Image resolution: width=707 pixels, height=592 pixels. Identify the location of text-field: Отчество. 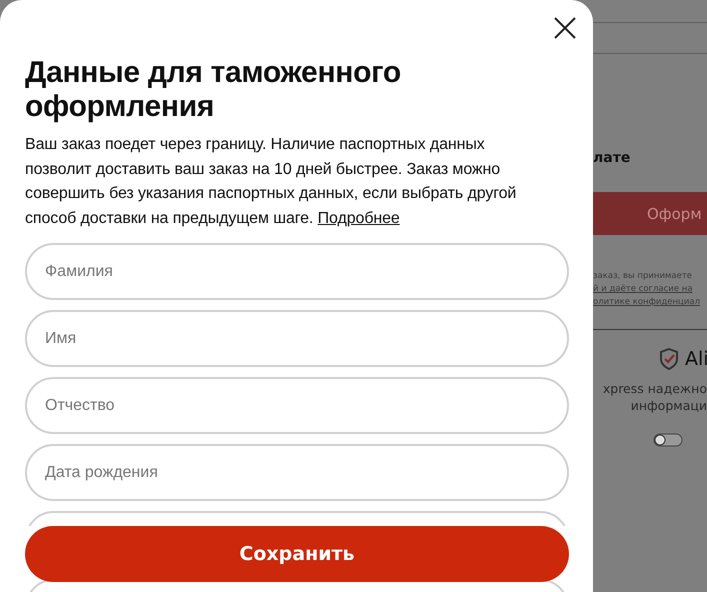
(297, 405).